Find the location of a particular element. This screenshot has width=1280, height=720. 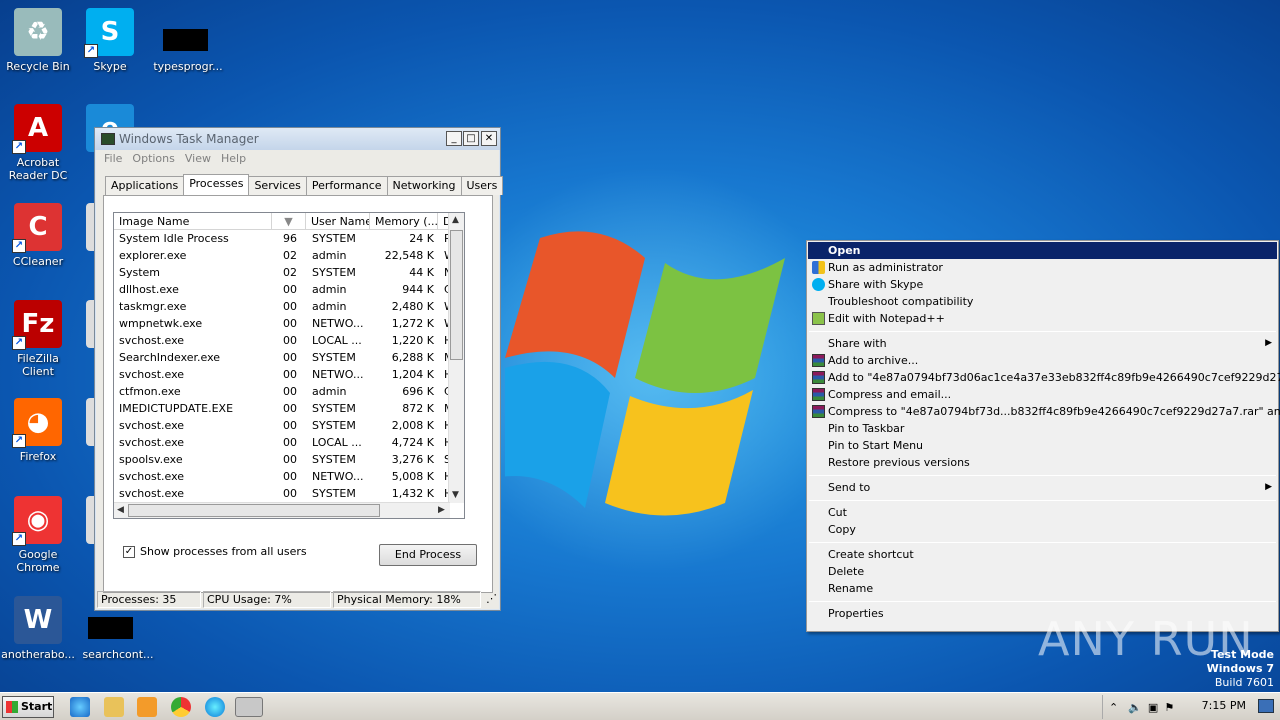

start-button: Start is located at coordinates (28, 707).